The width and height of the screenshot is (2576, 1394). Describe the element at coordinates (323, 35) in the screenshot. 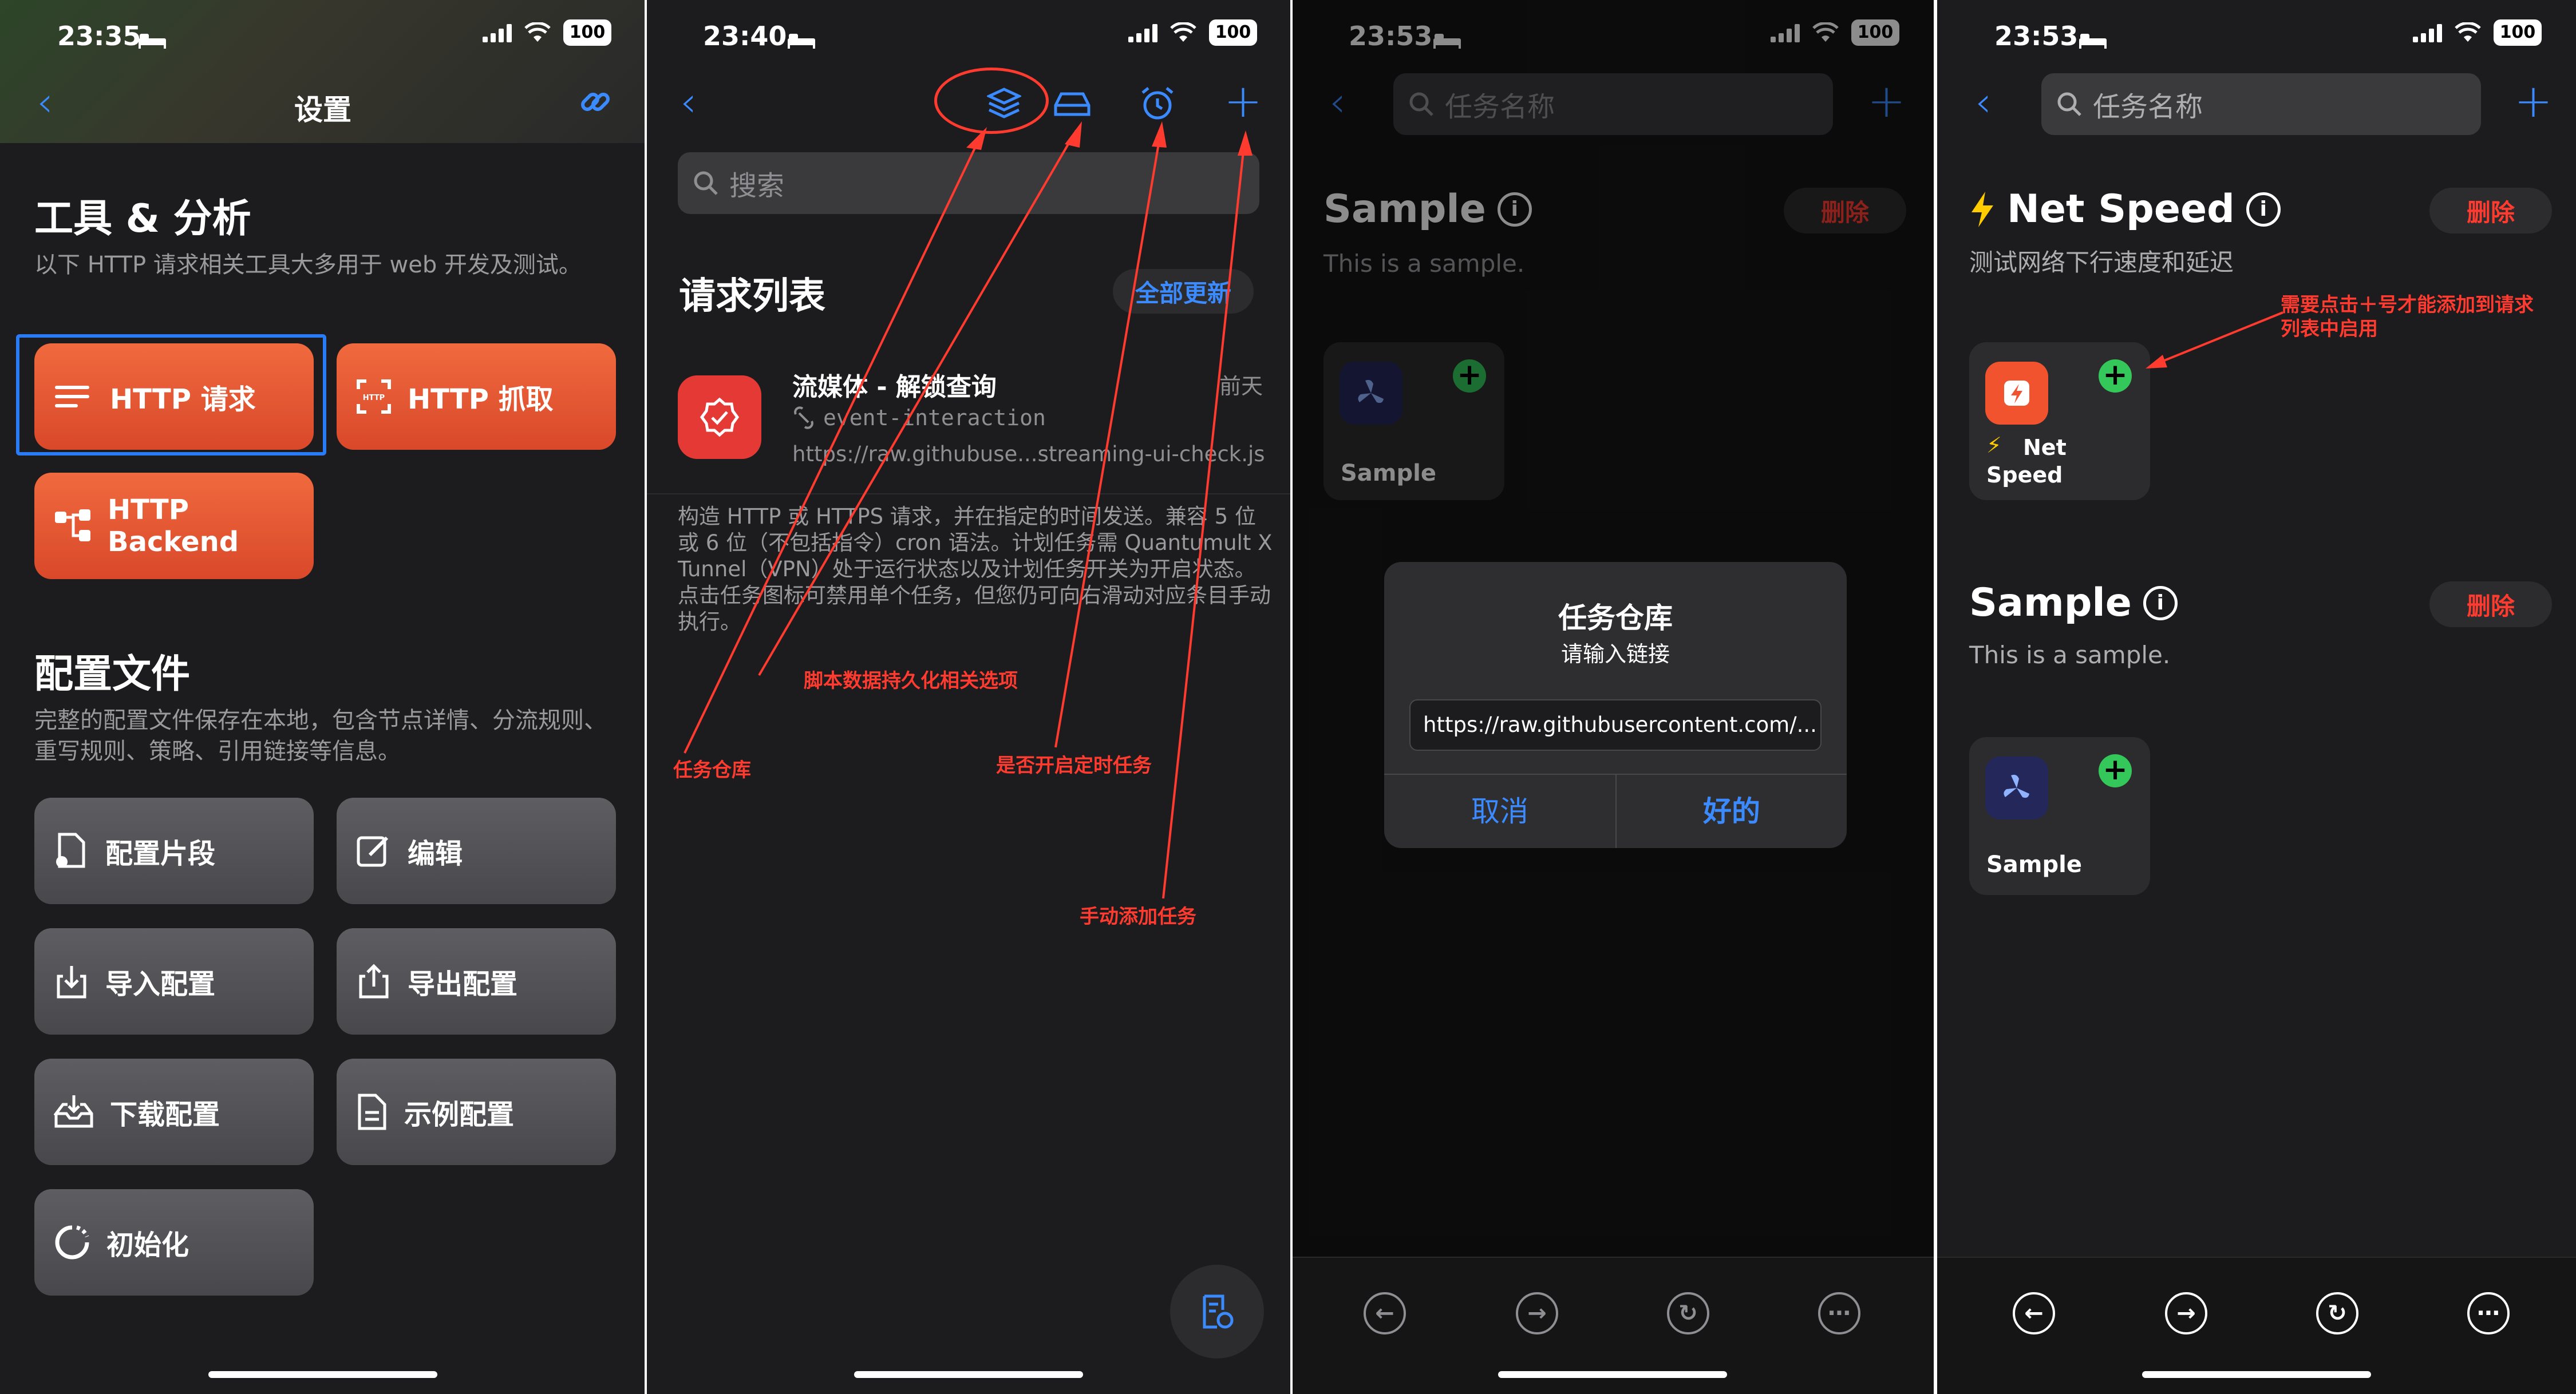

I see `status-bar: 23:35 100` at that location.